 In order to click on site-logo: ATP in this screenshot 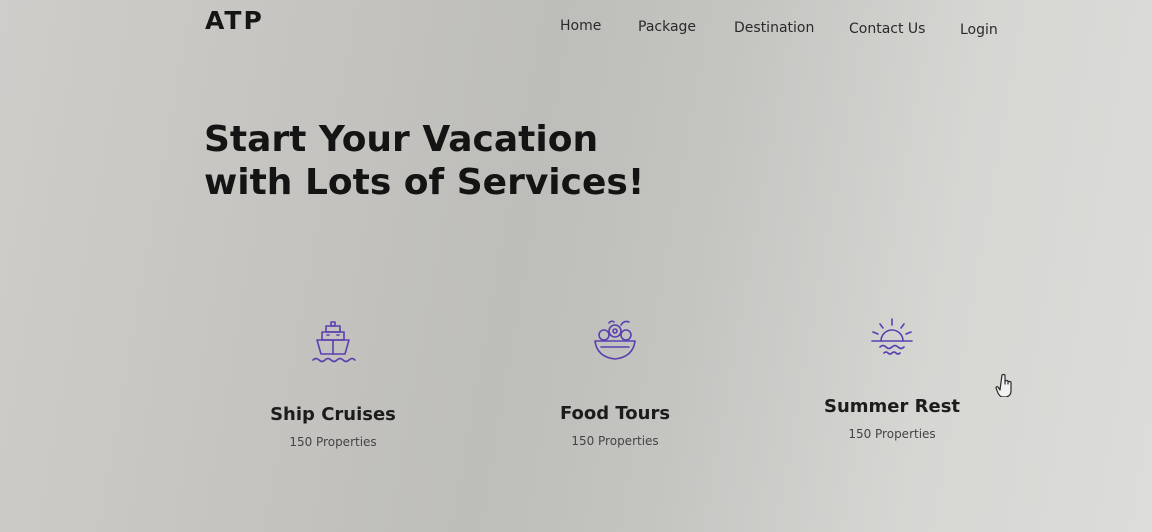, I will do `click(234, 20)`.